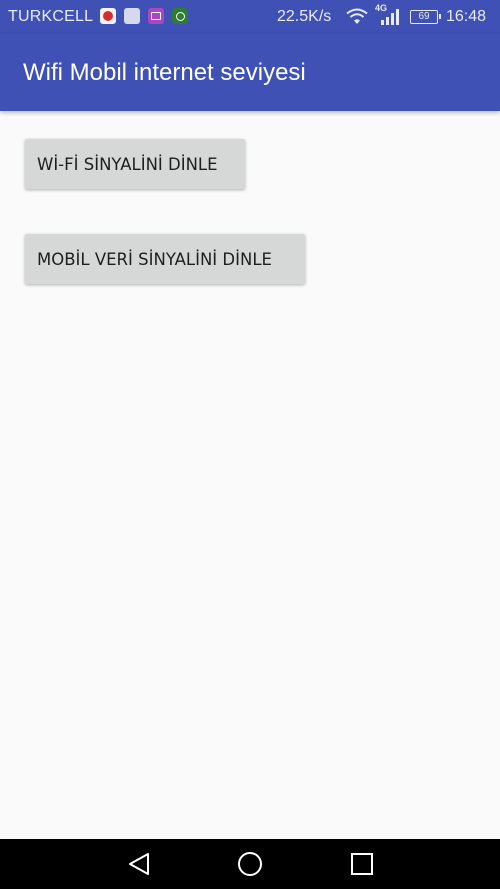 This screenshot has height=889, width=500. Describe the element at coordinates (357, 16) in the screenshot. I see `wifi-signal-icon` at that location.